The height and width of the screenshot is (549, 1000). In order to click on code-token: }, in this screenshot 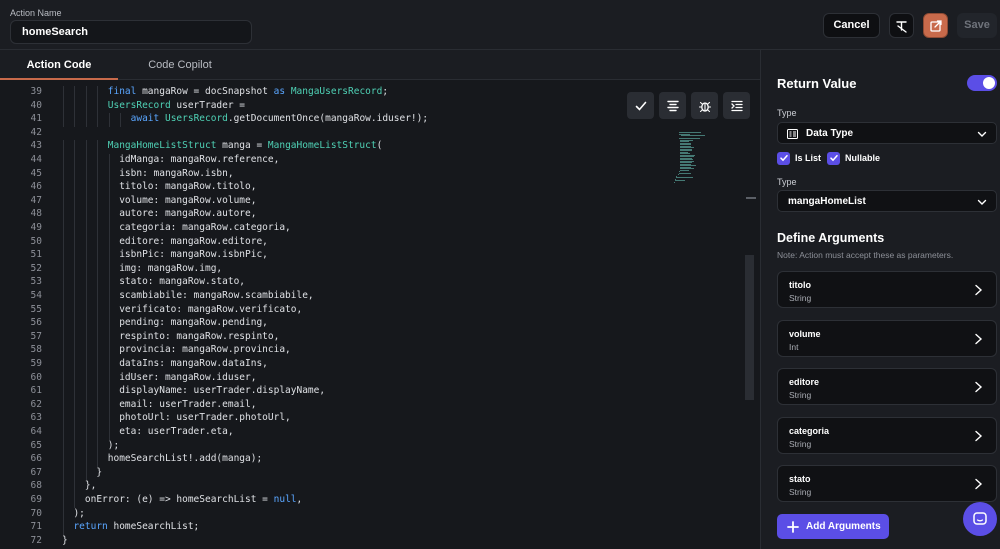, I will do `click(90, 486)`.